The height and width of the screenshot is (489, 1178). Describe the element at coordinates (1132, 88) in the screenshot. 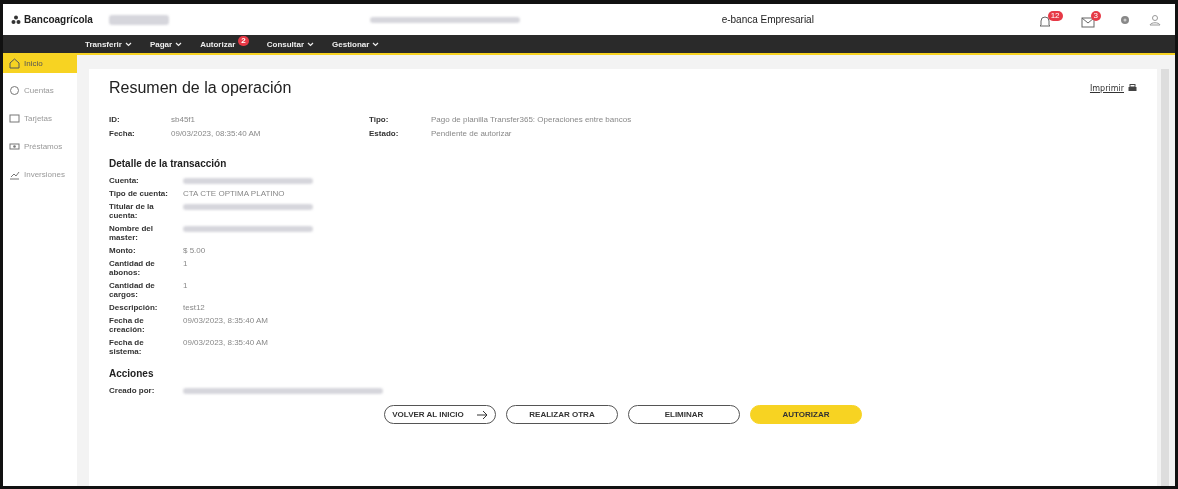

I see `printer-icon` at that location.